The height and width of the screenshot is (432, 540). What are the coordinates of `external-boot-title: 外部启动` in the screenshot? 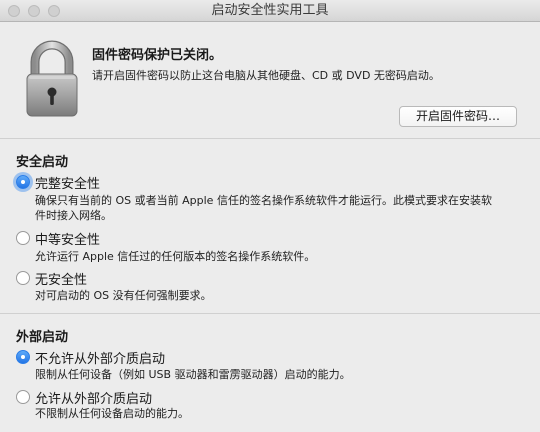 It's located at (42, 337).